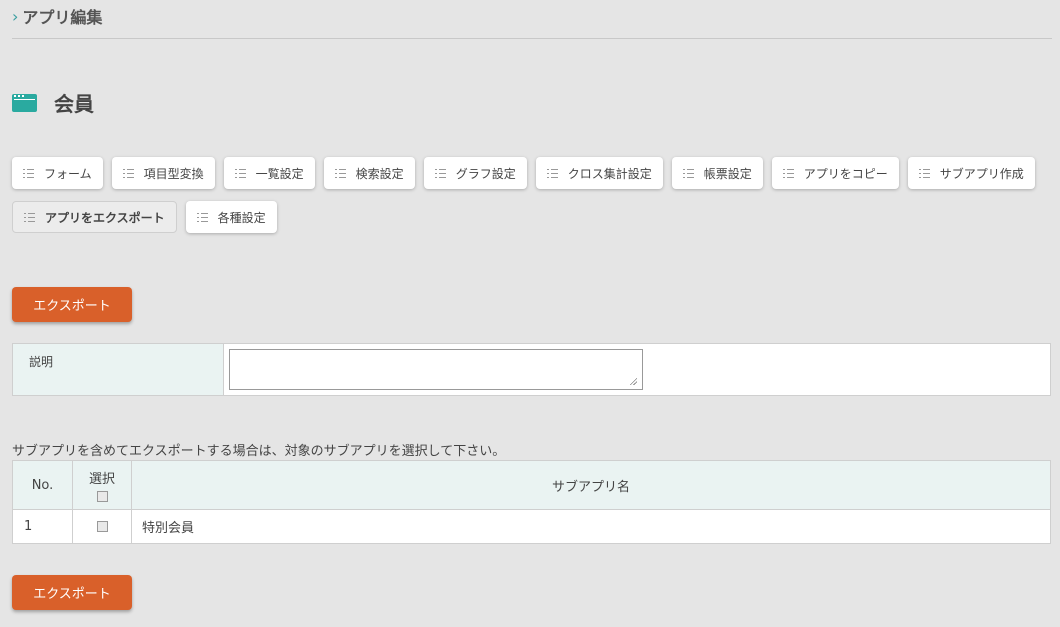  I want to click on toolbar-button: 帳票設定, so click(717, 173).